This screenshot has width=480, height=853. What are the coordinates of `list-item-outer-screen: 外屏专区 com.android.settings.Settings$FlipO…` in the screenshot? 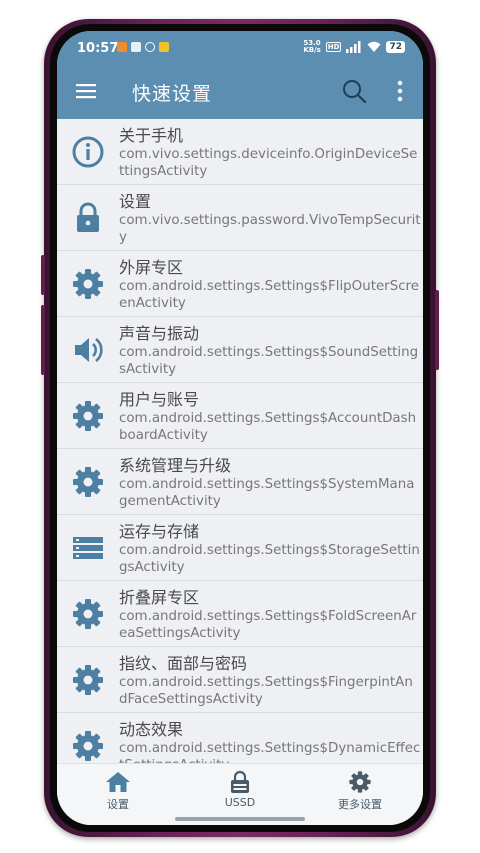 It's located at (240, 284).